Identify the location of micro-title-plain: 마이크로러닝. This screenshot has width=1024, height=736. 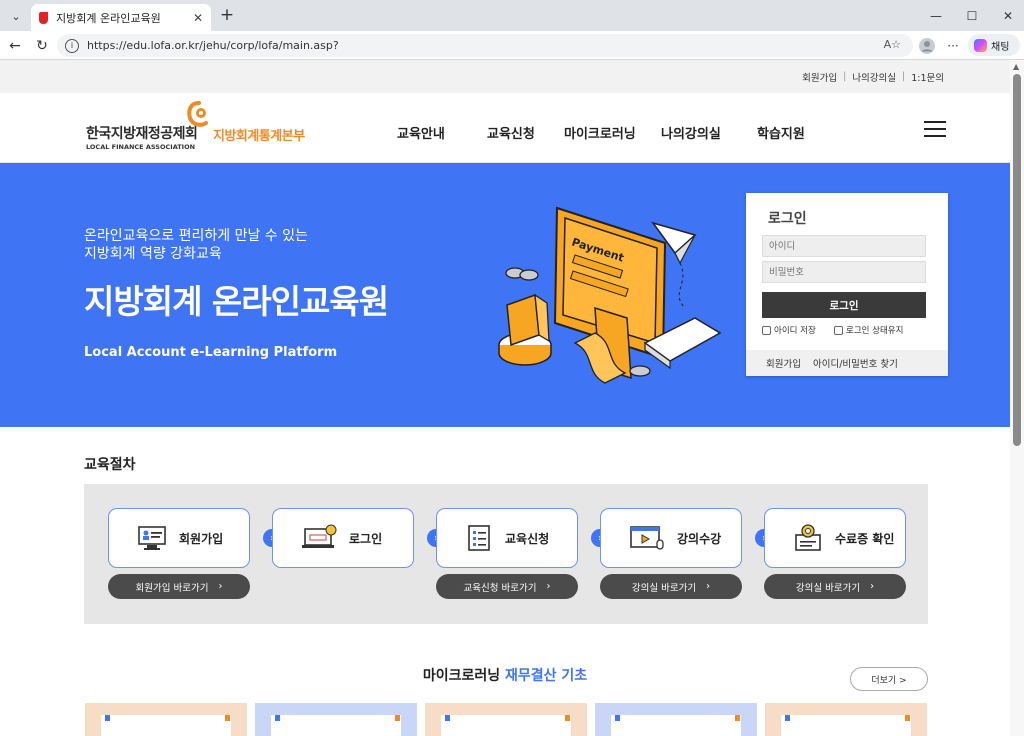
(461, 676).